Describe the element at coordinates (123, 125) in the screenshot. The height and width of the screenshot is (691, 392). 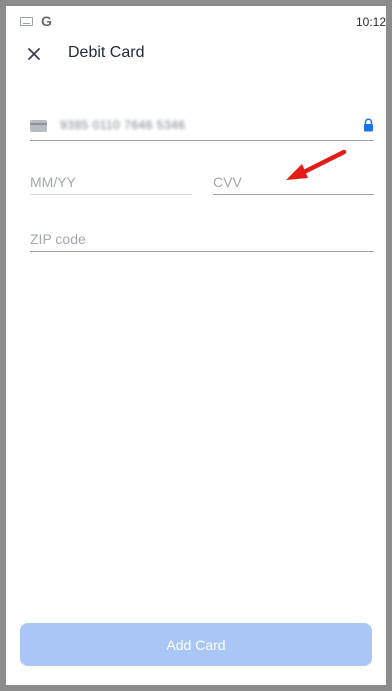
I see `card-number-value: 9385 0110 7646 5346` at that location.